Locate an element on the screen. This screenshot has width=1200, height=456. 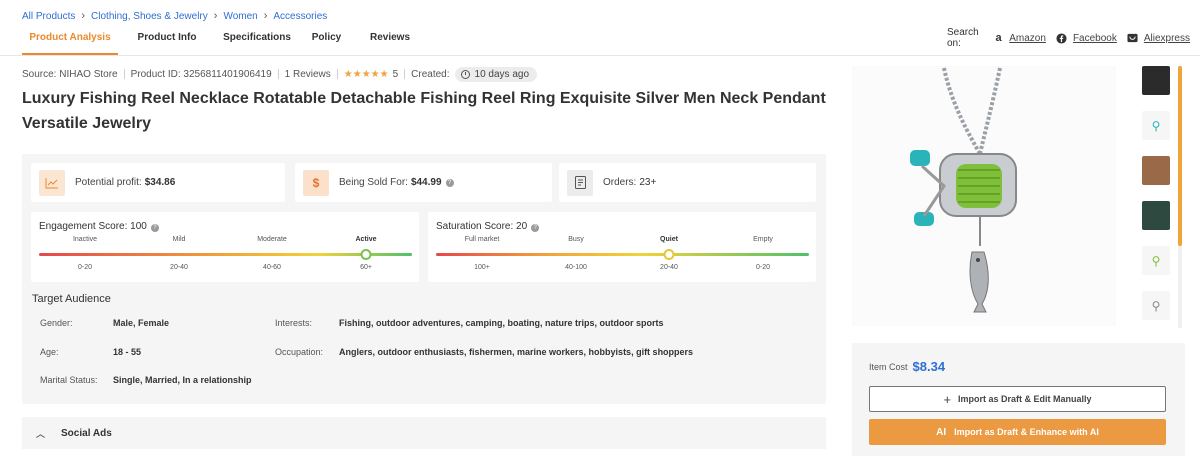
tab-reviews: Reviews is located at coordinates (390, 40).